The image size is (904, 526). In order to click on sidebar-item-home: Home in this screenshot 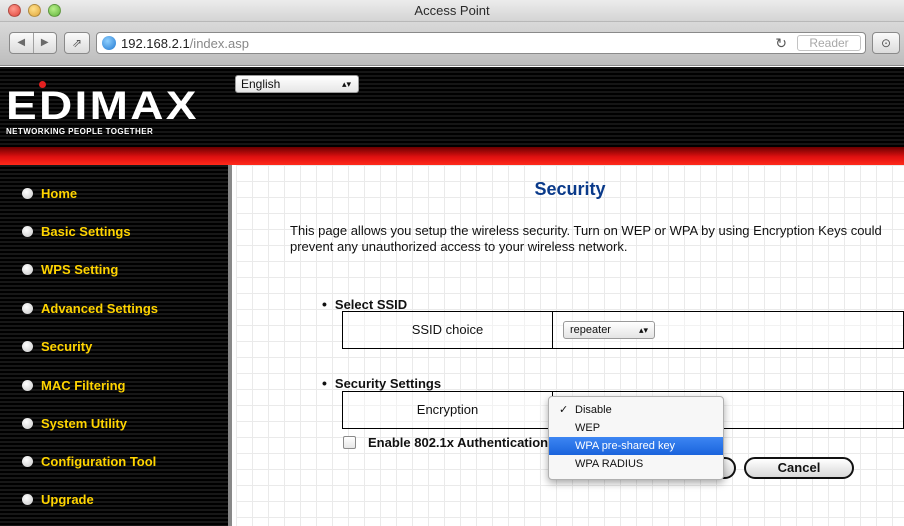, I will do `click(49, 193)`.